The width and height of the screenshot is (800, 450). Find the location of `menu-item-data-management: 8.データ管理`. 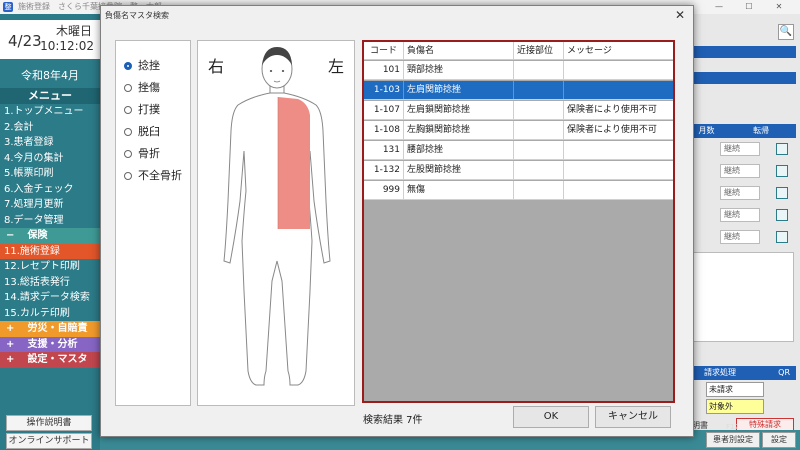

menu-item-data-management: 8.データ管理 is located at coordinates (50, 221).